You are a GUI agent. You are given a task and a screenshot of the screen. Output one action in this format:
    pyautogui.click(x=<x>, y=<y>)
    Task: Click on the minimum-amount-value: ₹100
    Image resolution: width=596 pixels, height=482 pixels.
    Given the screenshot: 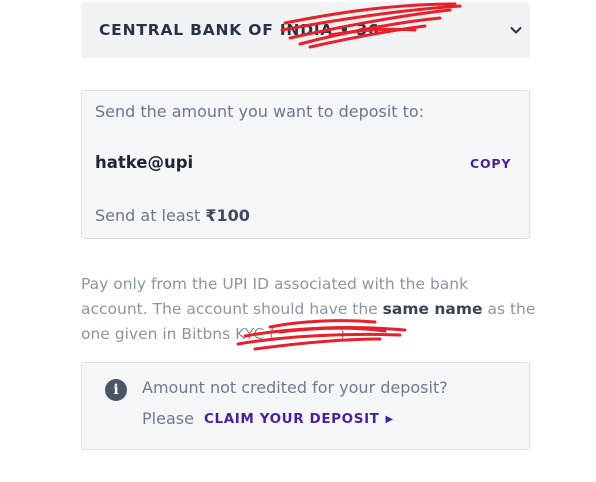 What is the action you would take?
    pyautogui.click(x=227, y=215)
    